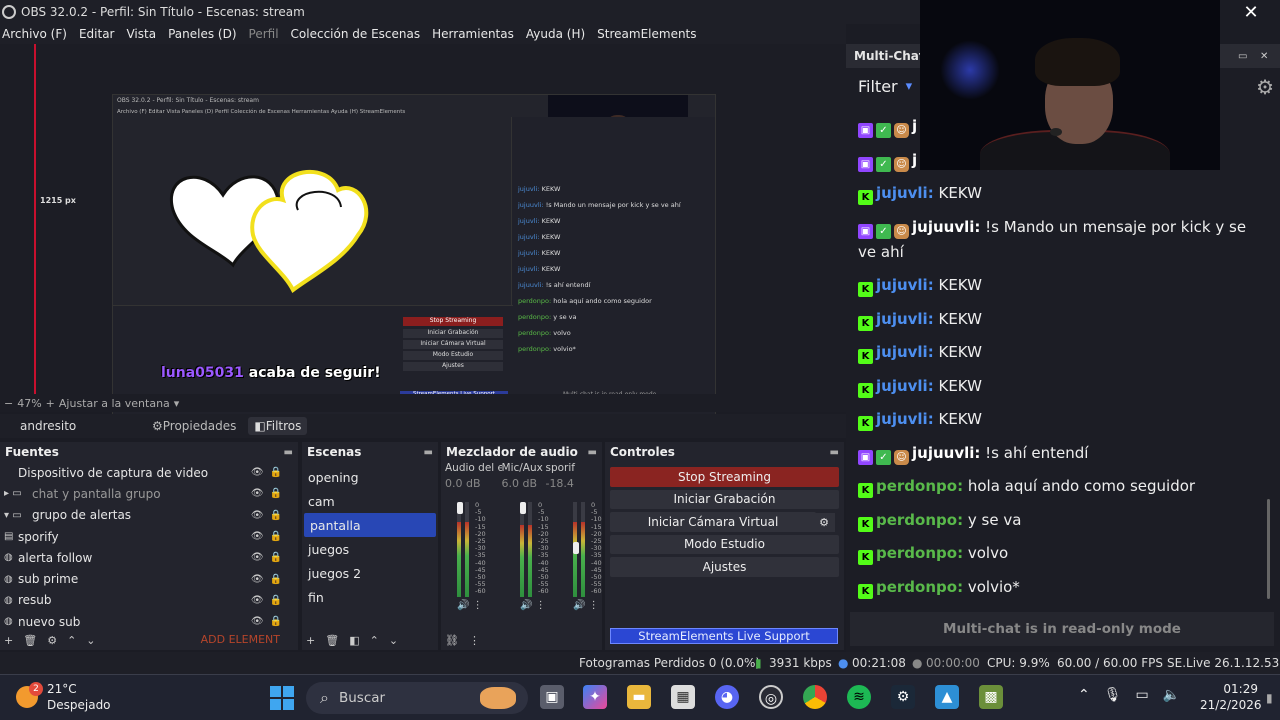 This screenshot has height=720, width=1280. Describe the element at coordinates (991, 697) in the screenshot. I see `minecraft-icon: ▩` at that location.